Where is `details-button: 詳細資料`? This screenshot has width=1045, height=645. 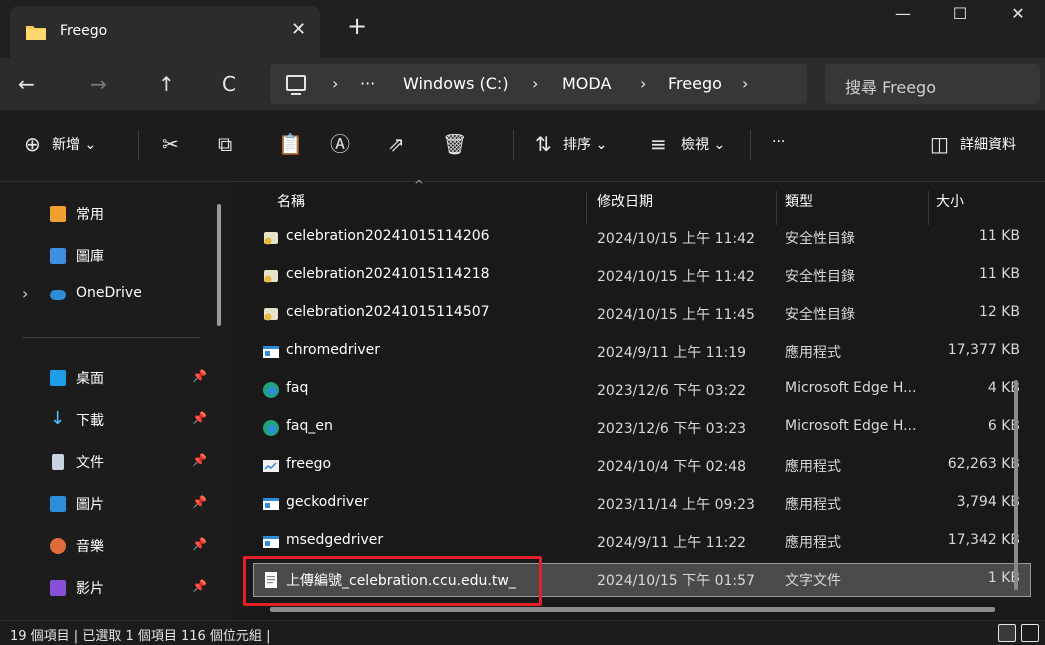
details-button: 詳細資料 is located at coordinates (988, 144).